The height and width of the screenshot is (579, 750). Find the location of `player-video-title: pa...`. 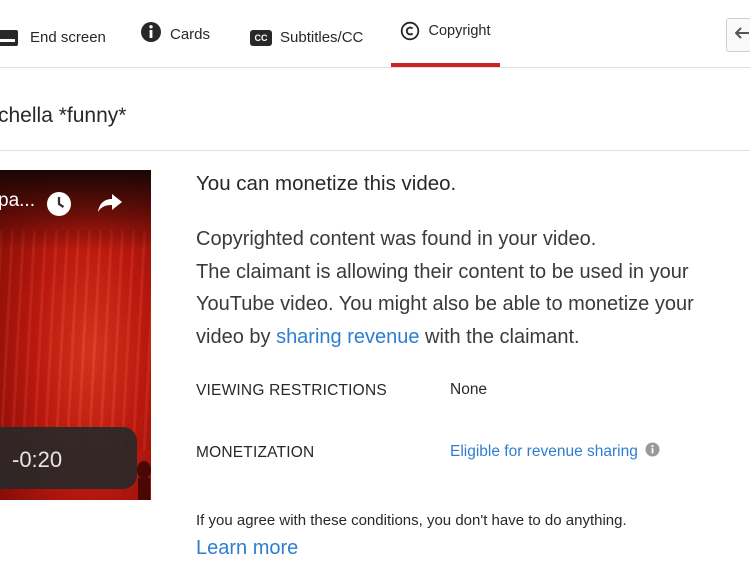

player-video-title: pa... is located at coordinates (17, 200).